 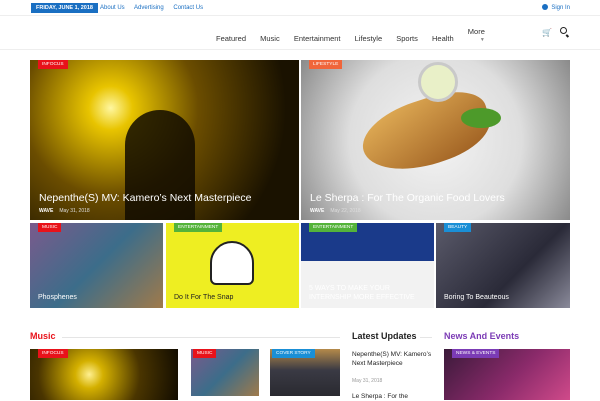 I want to click on music-main-tag: INFOCUS, so click(x=53, y=353).